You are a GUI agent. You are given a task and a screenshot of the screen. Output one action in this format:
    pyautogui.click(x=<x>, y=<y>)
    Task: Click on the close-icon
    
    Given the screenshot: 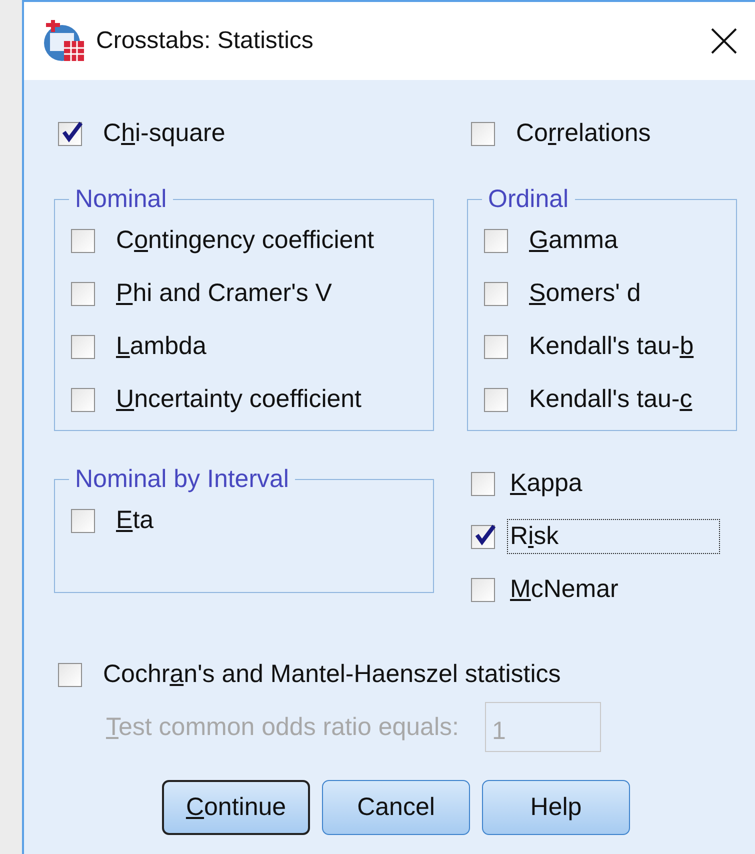 What is the action you would take?
    pyautogui.click(x=724, y=41)
    